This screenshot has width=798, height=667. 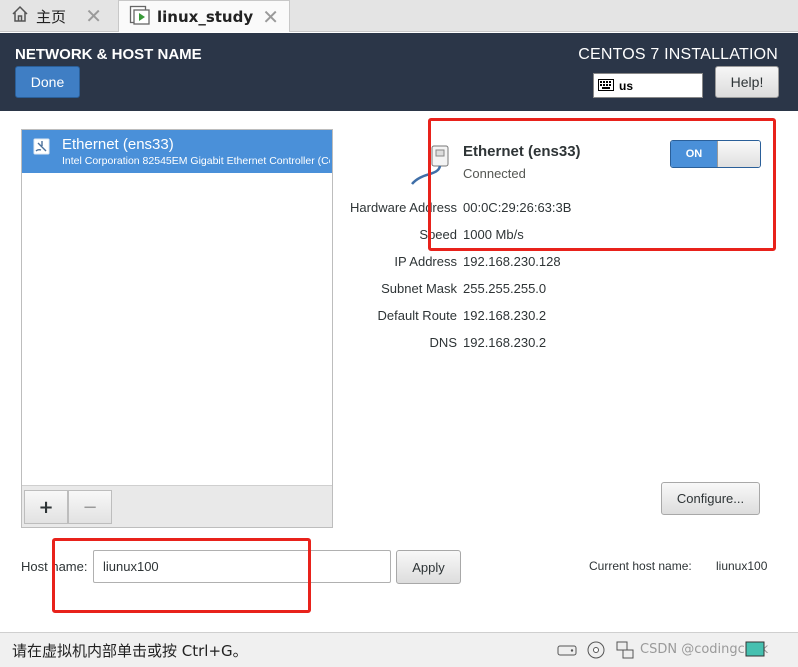 What do you see at coordinates (606, 85) in the screenshot?
I see `keyboard-icon` at bounding box center [606, 85].